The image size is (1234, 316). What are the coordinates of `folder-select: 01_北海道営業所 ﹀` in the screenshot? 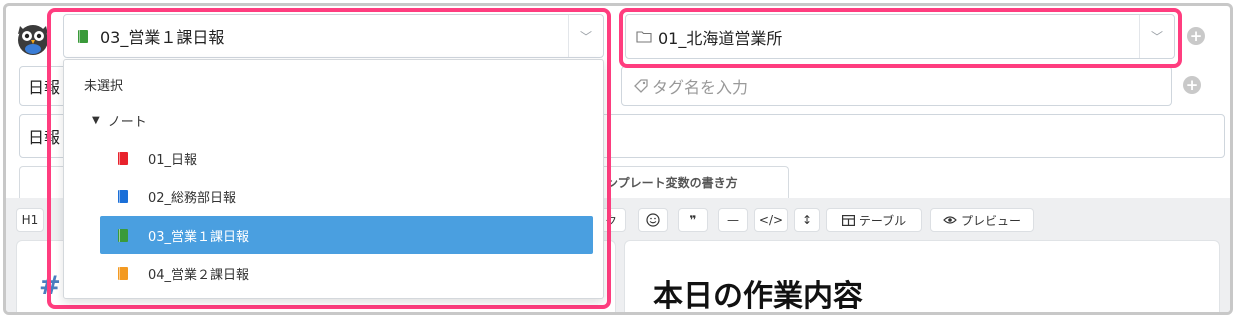 It's located at (900, 36).